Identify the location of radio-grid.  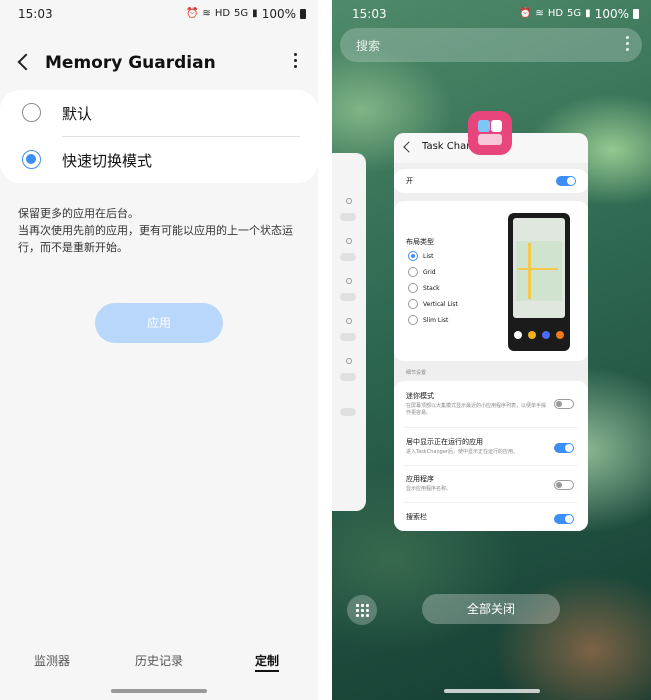
(413, 272).